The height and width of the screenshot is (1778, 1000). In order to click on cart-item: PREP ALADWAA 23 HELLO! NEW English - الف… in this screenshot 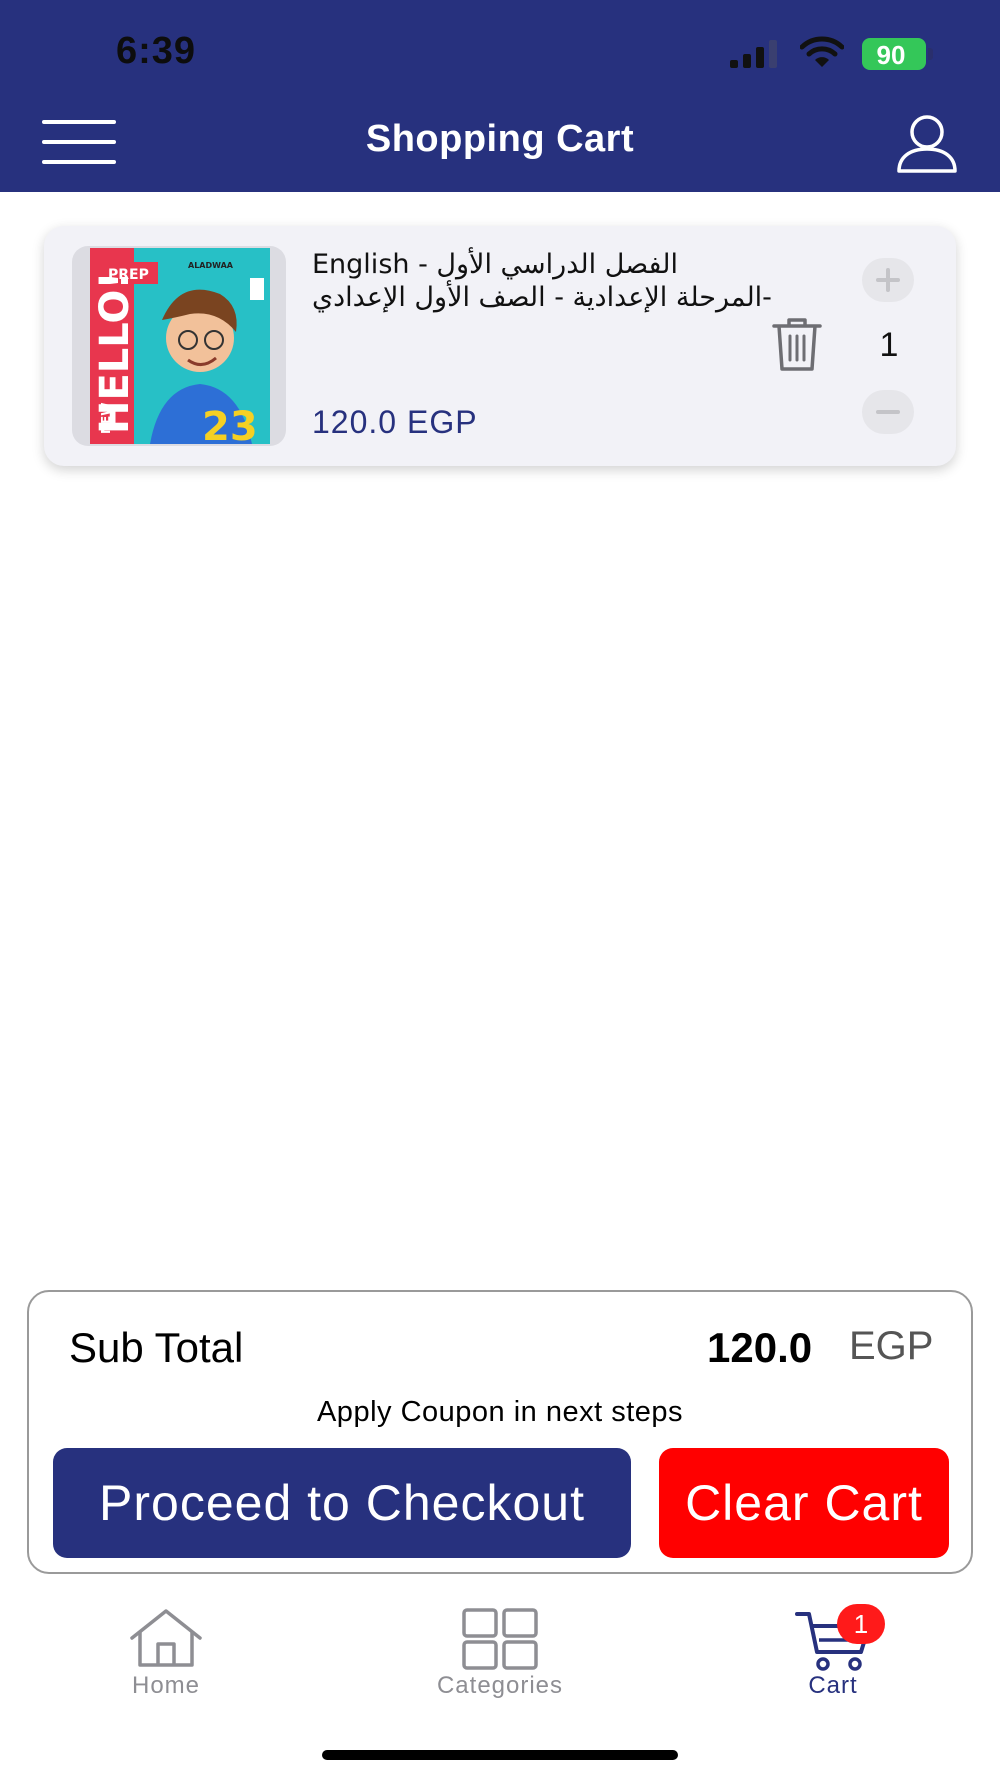, I will do `click(500, 346)`.